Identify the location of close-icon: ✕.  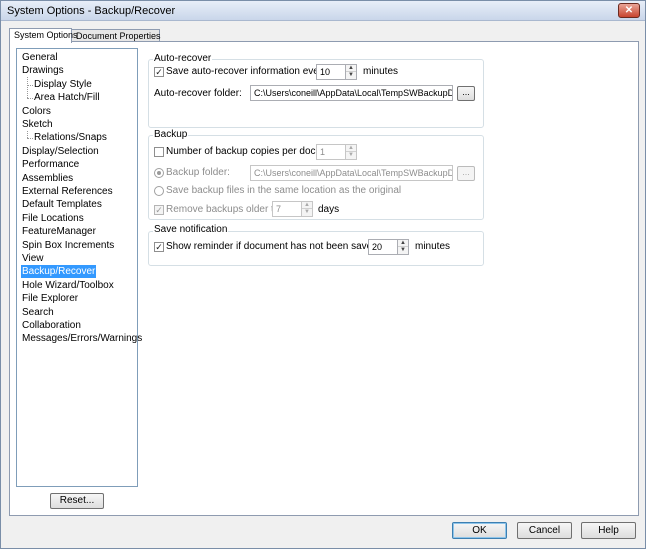
(629, 10).